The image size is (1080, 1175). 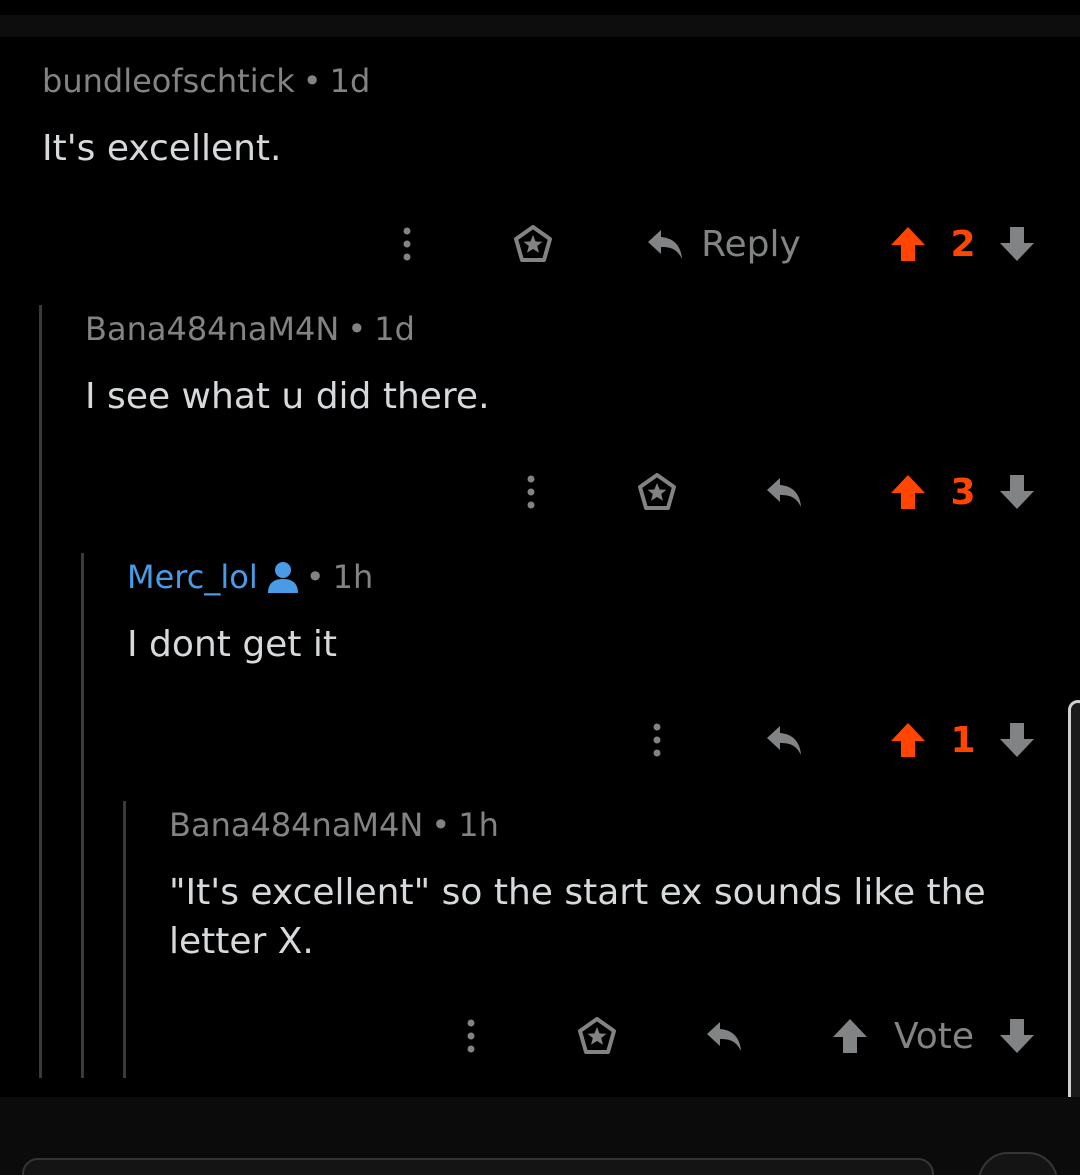 What do you see at coordinates (282, 577) in the screenshot?
I see `user-icon` at bounding box center [282, 577].